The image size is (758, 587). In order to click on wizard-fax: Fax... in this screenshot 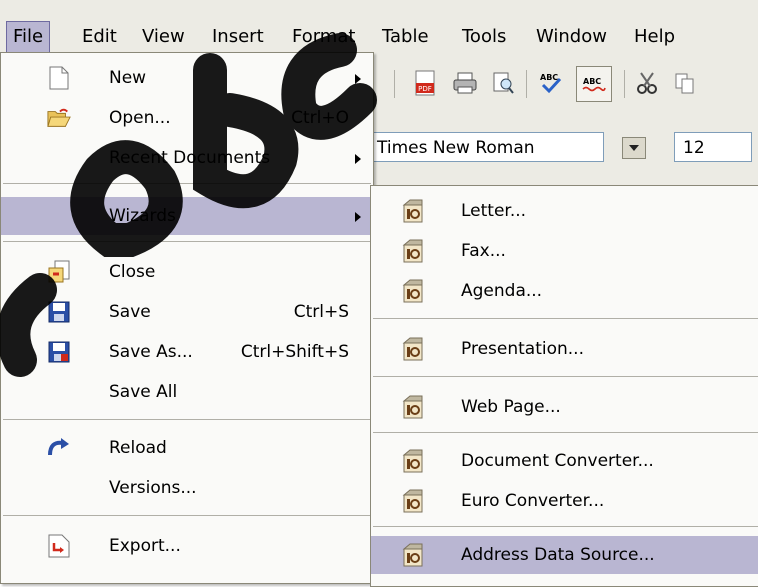, I will do `click(564, 251)`.